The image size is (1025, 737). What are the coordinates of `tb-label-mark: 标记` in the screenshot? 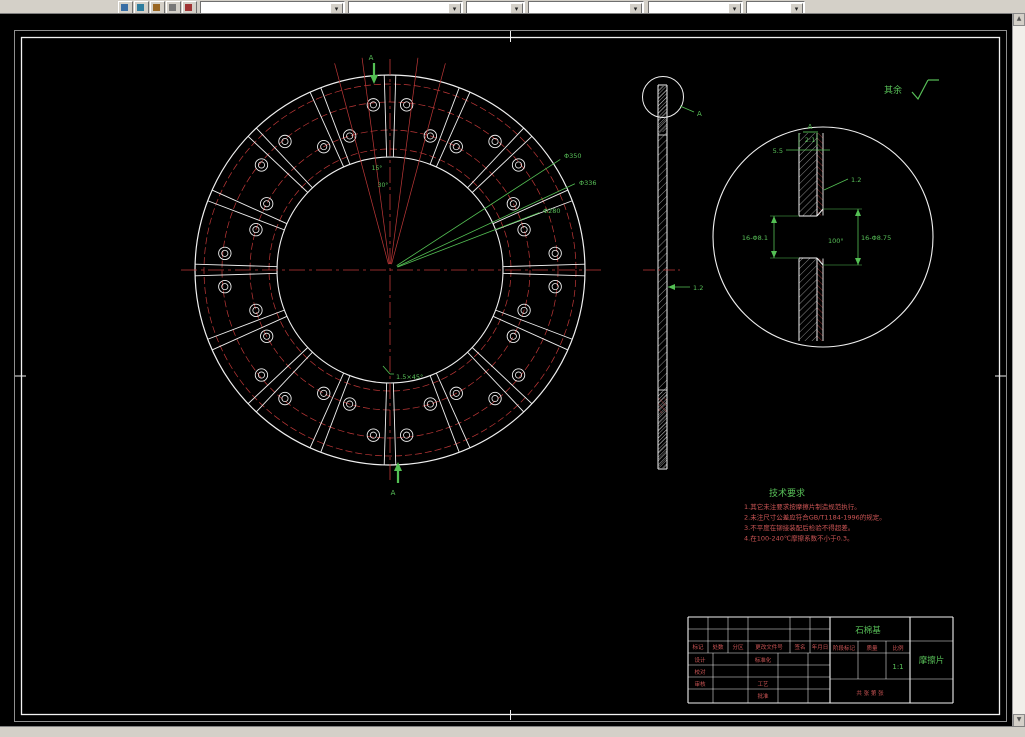 It's located at (698, 647).